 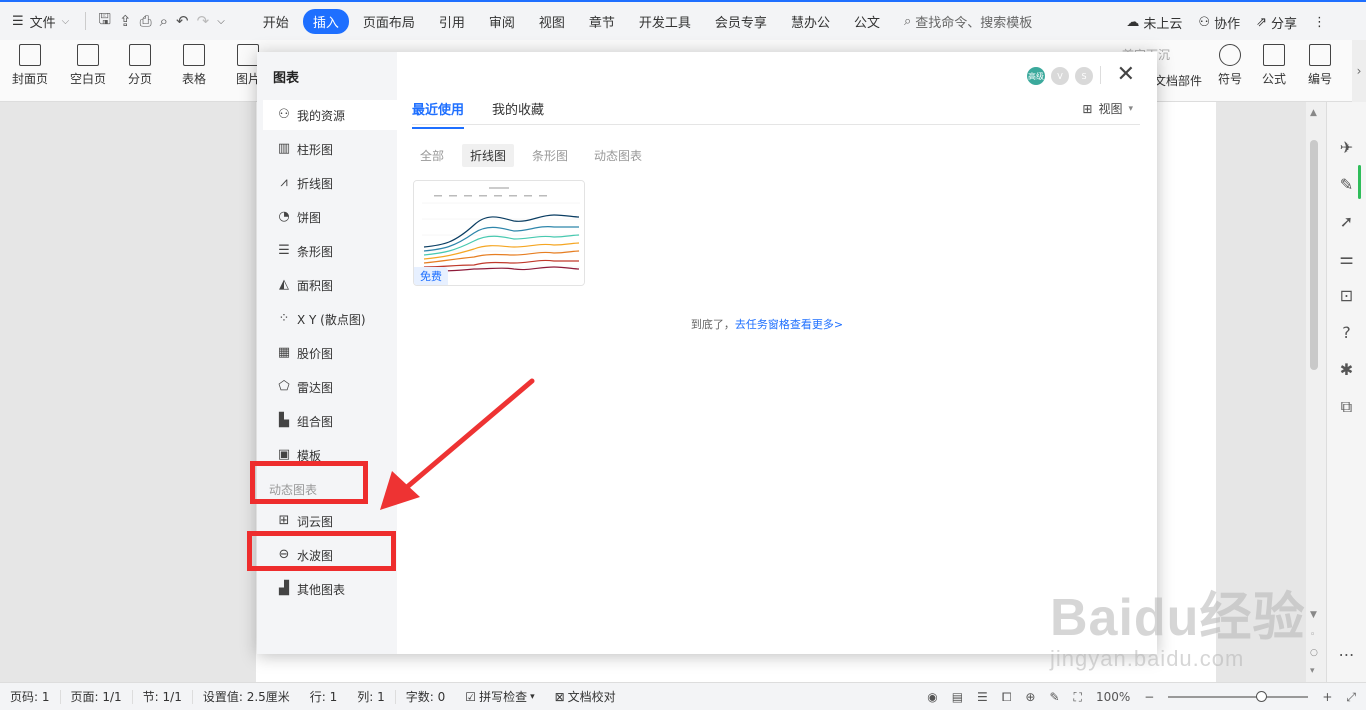 I want to click on lightbulb-icon: ✱, so click(x=1346, y=369).